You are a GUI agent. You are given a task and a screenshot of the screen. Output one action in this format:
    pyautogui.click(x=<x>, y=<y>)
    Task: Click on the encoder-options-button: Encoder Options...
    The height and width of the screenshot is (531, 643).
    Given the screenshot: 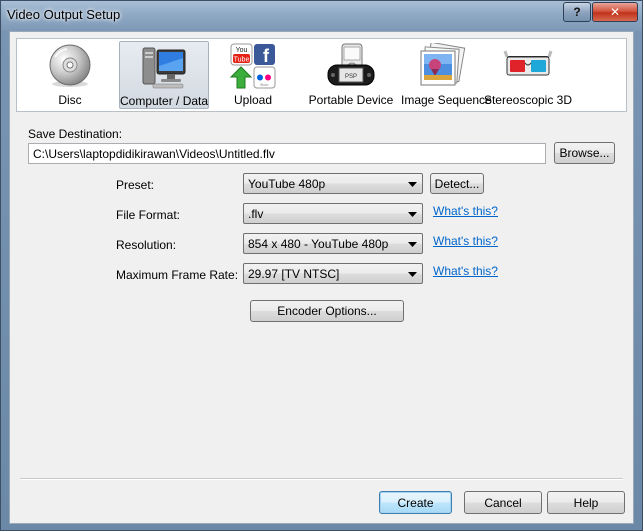 What is the action you would take?
    pyautogui.click(x=327, y=311)
    